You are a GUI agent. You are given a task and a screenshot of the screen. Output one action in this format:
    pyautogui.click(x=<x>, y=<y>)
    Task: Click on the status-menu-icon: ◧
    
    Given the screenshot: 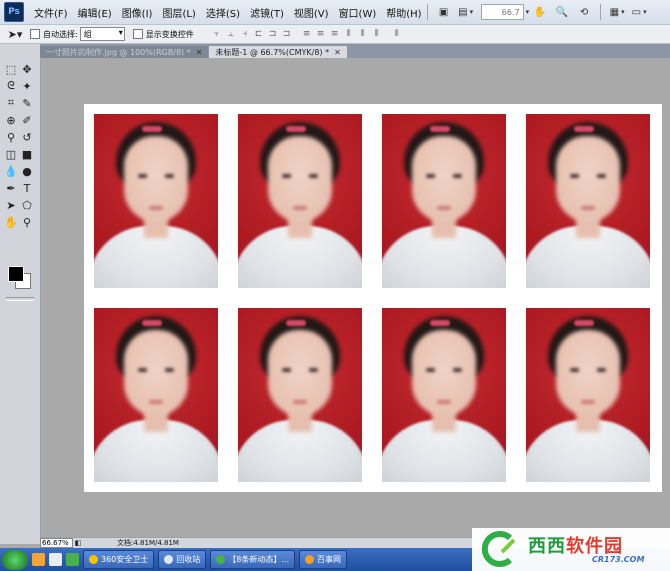 What is the action you would take?
    pyautogui.click(x=78, y=543)
    